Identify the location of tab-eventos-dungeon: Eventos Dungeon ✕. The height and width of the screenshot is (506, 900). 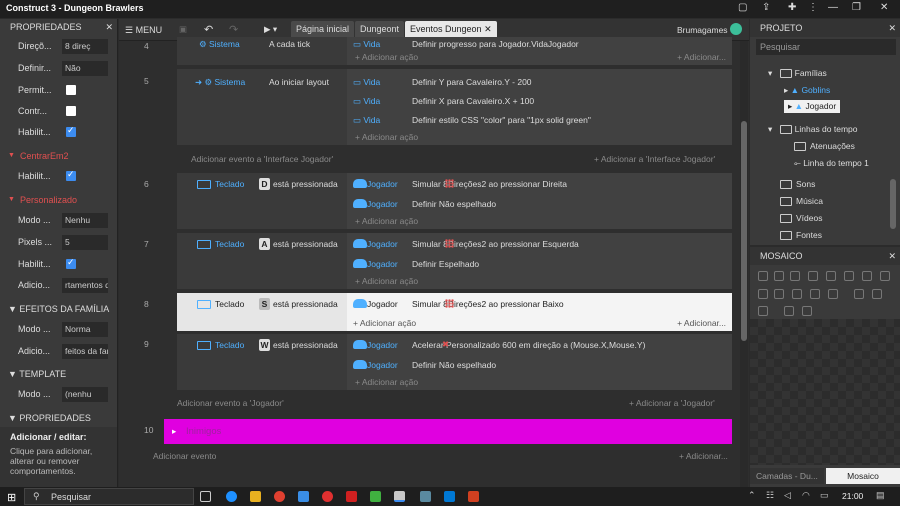
(451, 29).